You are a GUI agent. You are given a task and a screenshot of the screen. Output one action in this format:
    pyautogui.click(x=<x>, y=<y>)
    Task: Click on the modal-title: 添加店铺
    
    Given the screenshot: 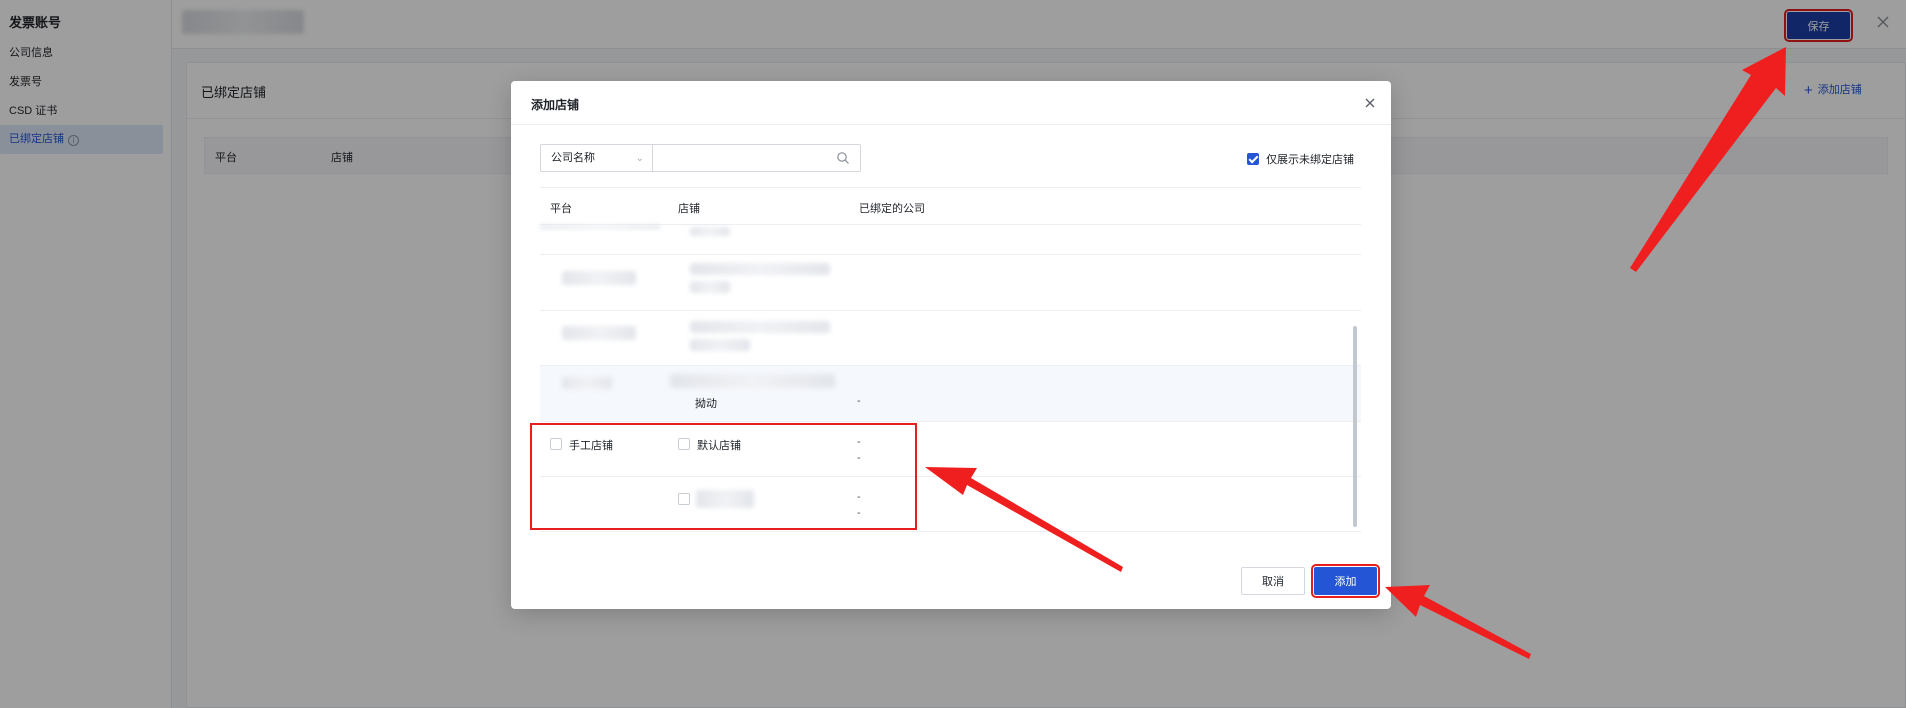 What is the action you would take?
    pyautogui.click(x=555, y=105)
    